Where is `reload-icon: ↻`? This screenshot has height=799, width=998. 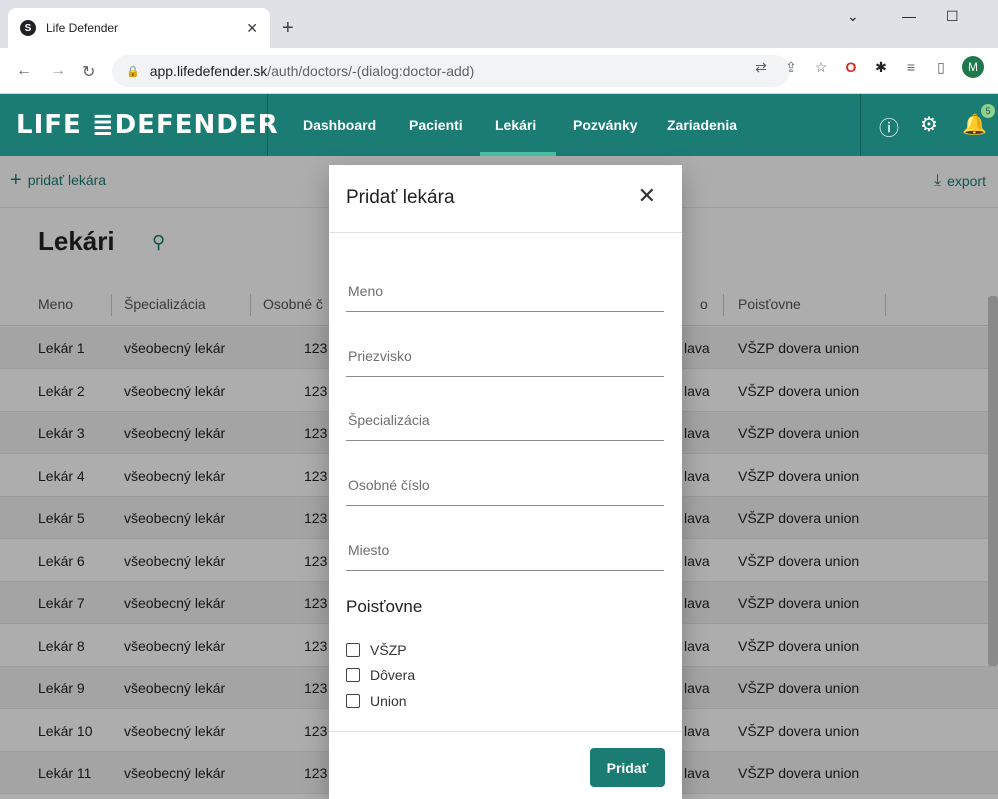 reload-icon: ↻ is located at coordinates (88, 72).